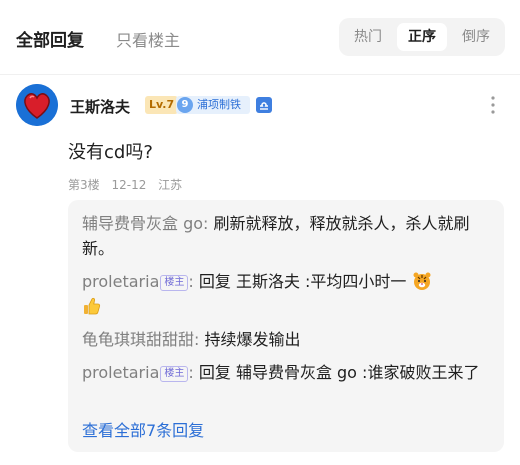 The width and height of the screenshot is (520, 465). Describe the element at coordinates (138, 339) in the screenshot. I see `reply-author: 龟龟琪琪甜甜甜` at that location.